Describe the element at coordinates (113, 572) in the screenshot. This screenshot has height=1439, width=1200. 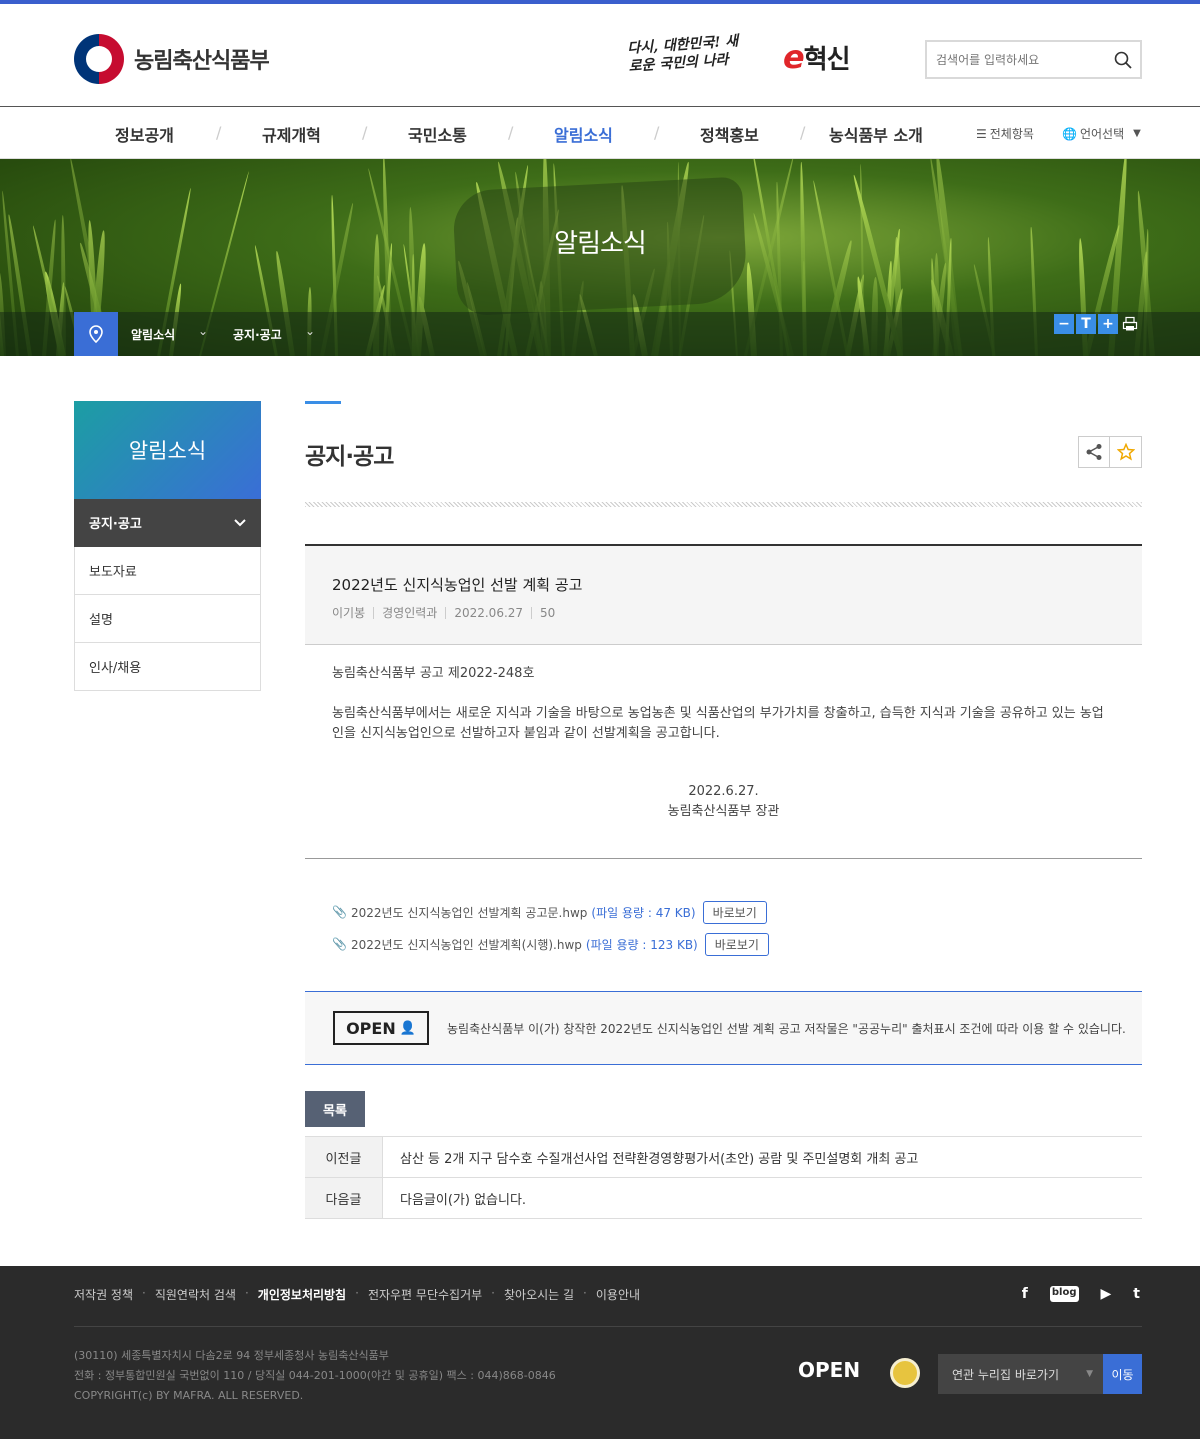
I see `sidebar-item-label: 보도자료` at that location.